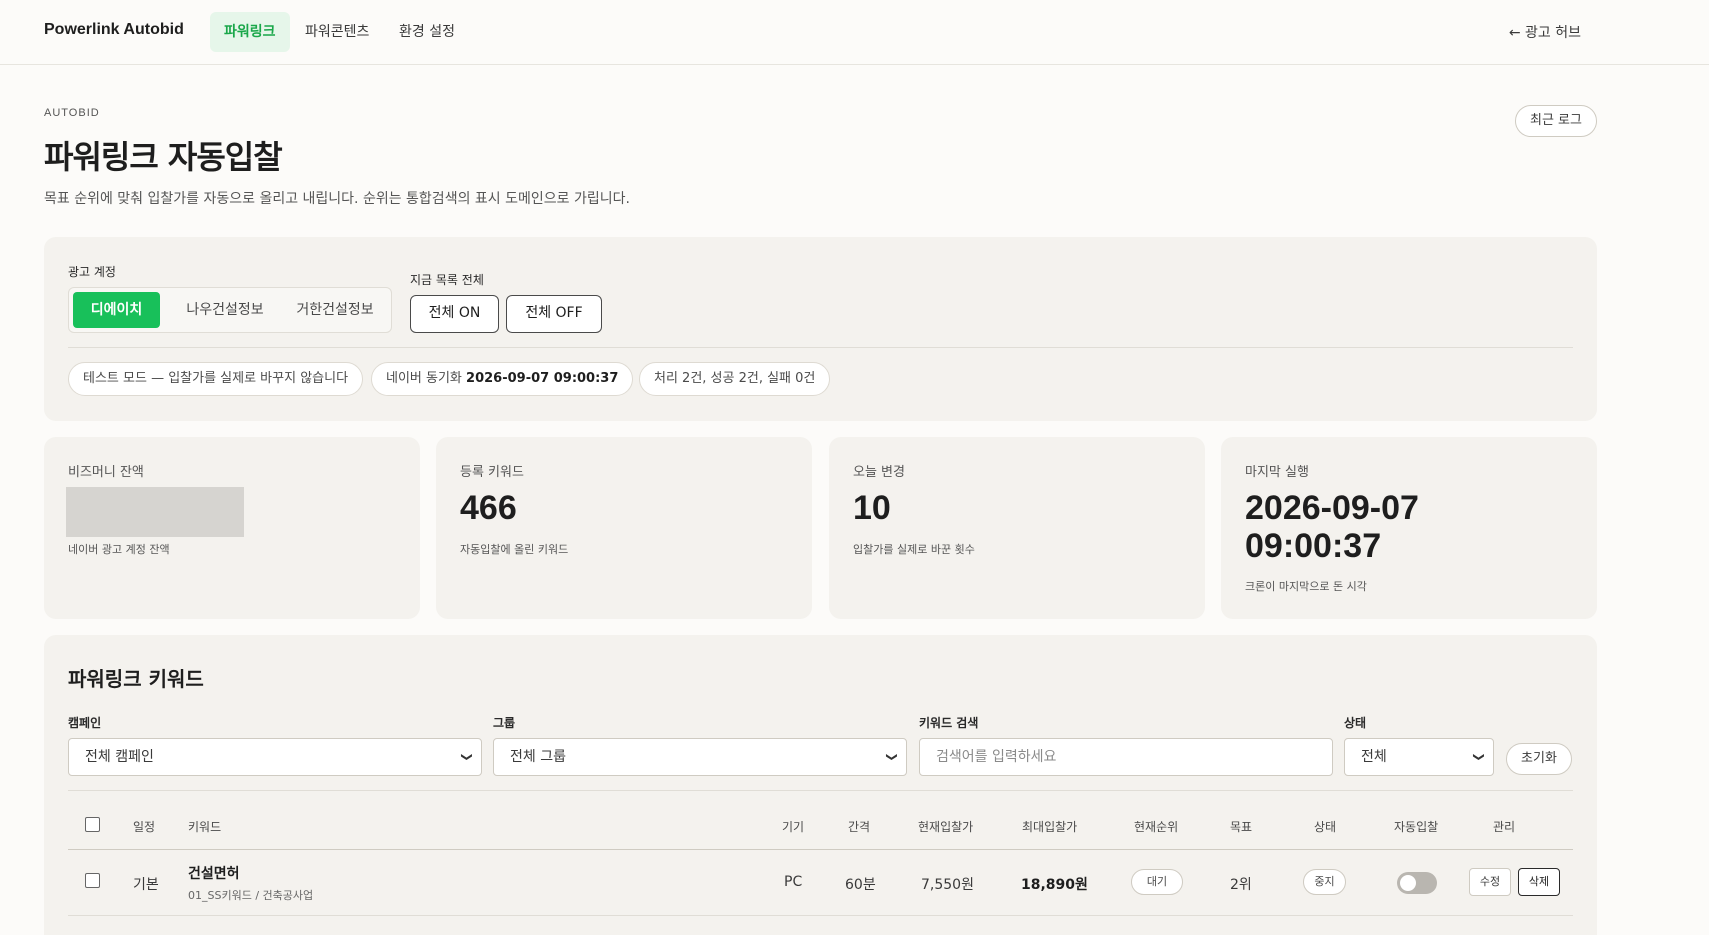 This screenshot has width=1709, height=935. What do you see at coordinates (1054, 885) in the screenshot?
I see `row-max-bid: 18,890원` at bounding box center [1054, 885].